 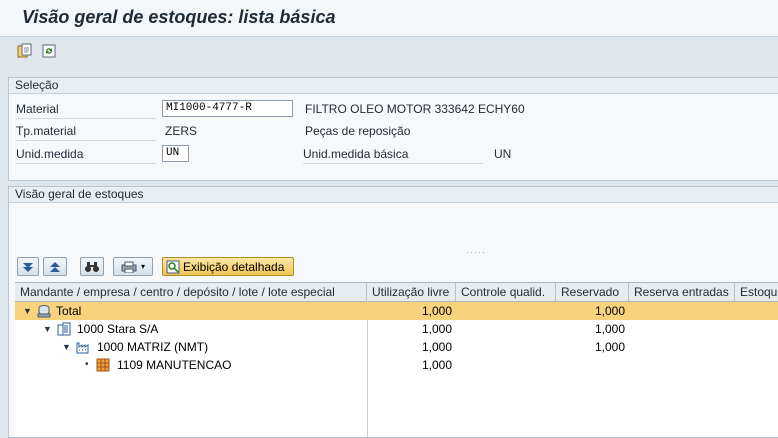 What do you see at coordinates (86, 154) in the screenshot?
I see `unit-label: Unid.medida` at bounding box center [86, 154].